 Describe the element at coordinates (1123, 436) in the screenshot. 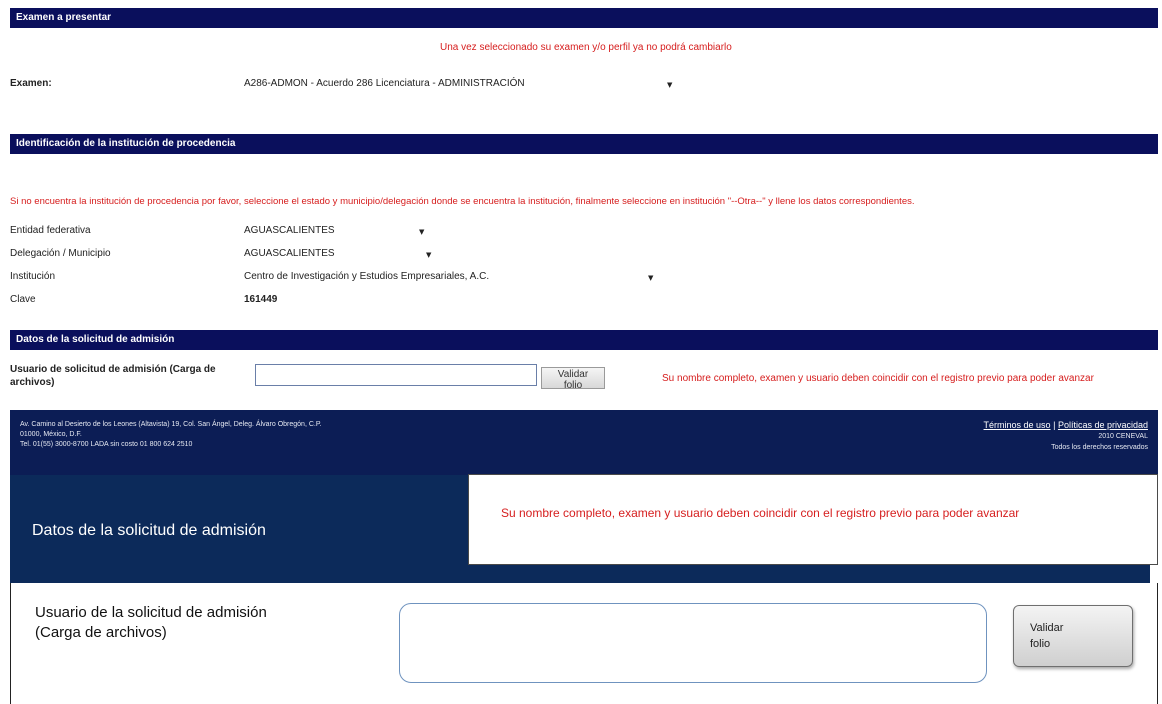

I see `footer-year: 2010 CENEVAL` at that location.